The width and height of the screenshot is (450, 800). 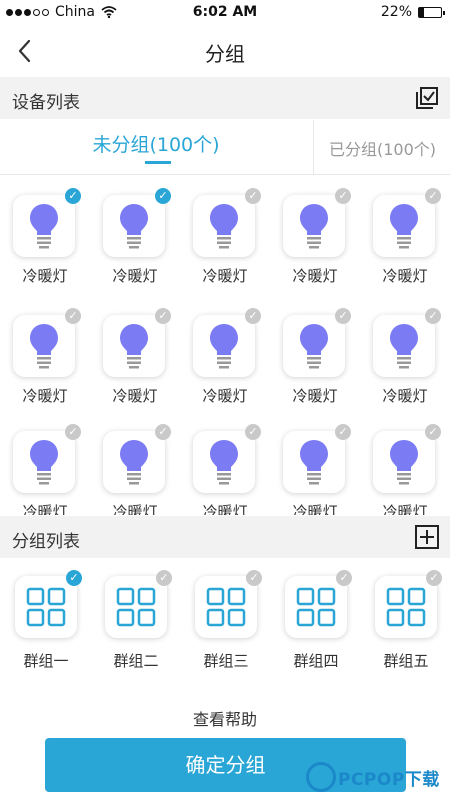 What do you see at coordinates (46, 661) in the screenshot?
I see `group-label: 群组一` at bounding box center [46, 661].